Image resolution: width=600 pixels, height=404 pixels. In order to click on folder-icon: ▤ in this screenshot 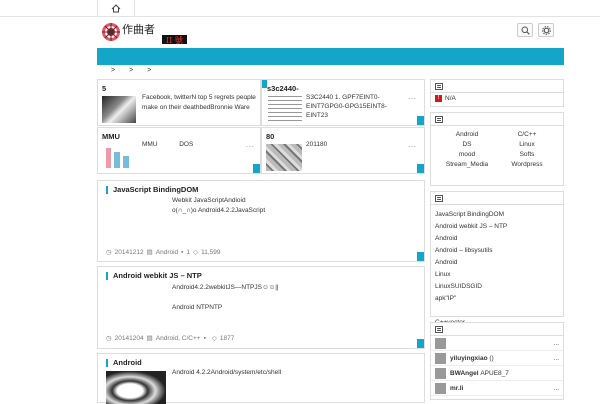, I will do `click(149, 338)`.